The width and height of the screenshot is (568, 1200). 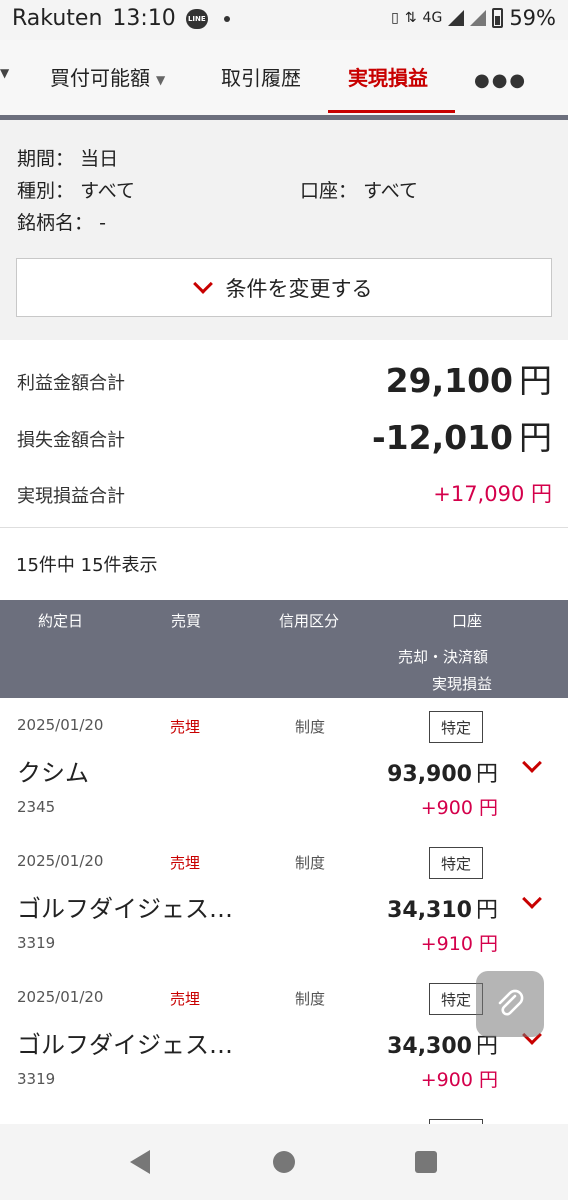 What do you see at coordinates (309, 621) in the screenshot?
I see `col-credit: 信用区分` at bounding box center [309, 621].